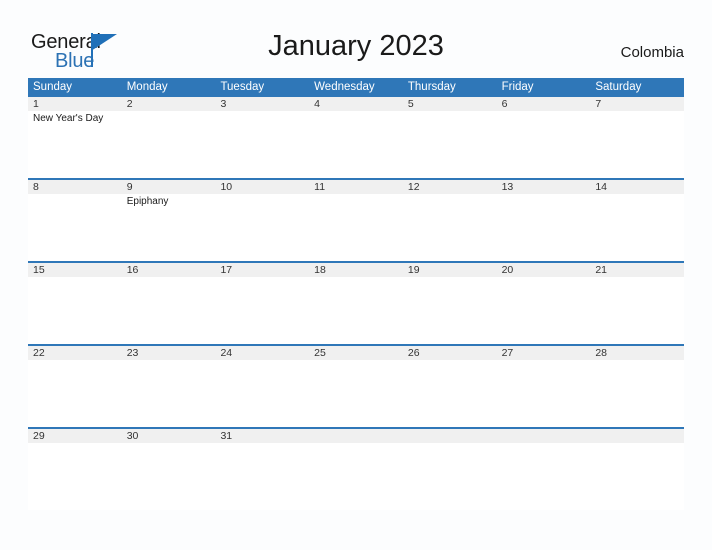 The height and width of the screenshot is (550, 712). I want to click on week-row: 15 16 17 18 19 20 21, so click(356, 302).